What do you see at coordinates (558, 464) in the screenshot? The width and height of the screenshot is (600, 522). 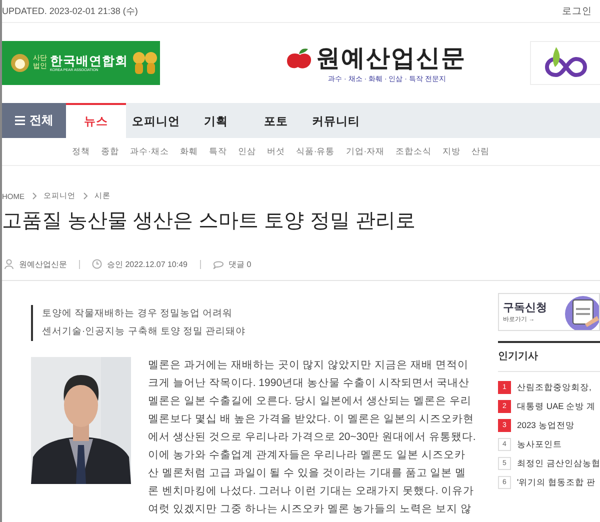 I see `popular-article-link: 최정인 금산인삼농협` at bounding box center [558, 464].